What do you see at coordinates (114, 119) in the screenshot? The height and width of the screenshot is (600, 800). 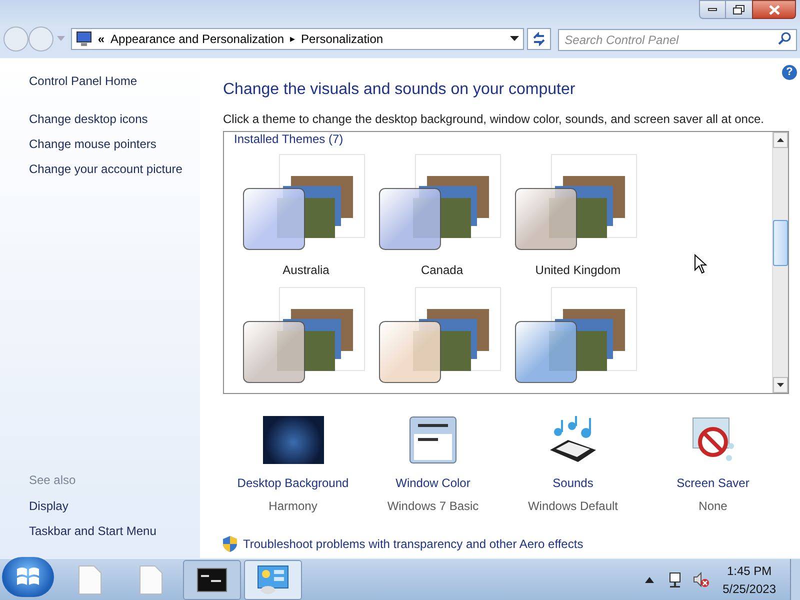 I see `sidebar-link: Change desktop icons` at bounding box center [114, 119].